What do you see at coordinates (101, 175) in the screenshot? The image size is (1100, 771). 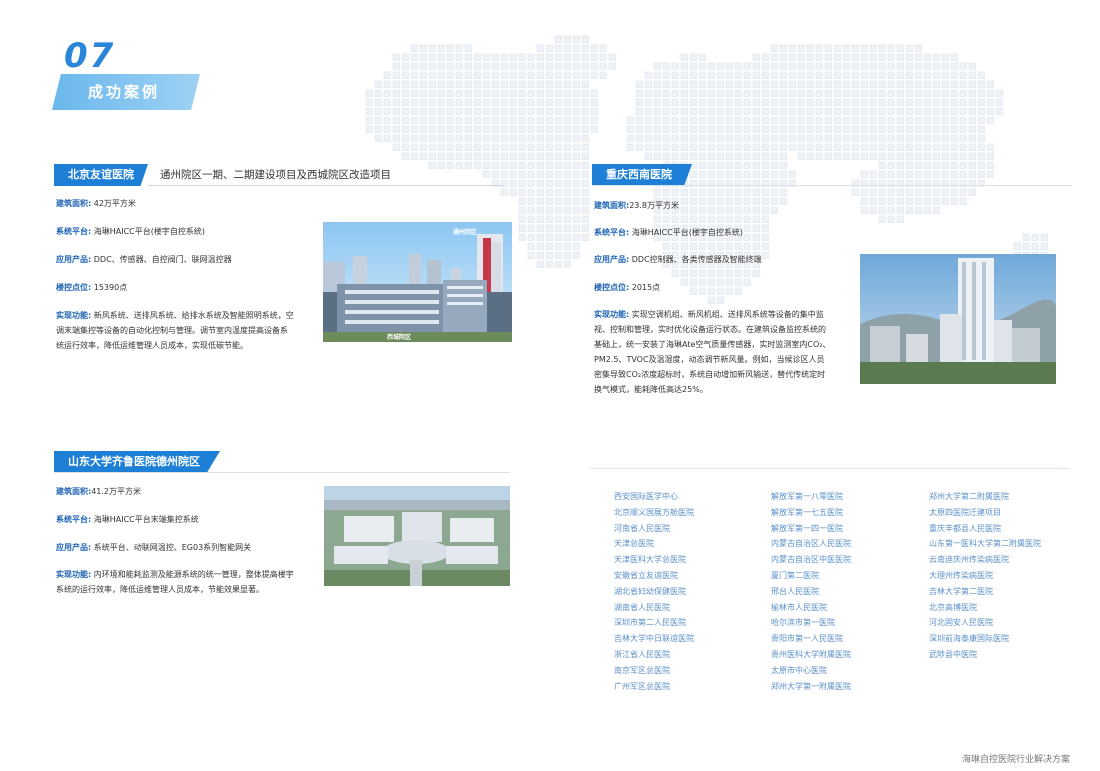 I see `case-tag: 北京友谊医院` at bounding box center [101, 175].